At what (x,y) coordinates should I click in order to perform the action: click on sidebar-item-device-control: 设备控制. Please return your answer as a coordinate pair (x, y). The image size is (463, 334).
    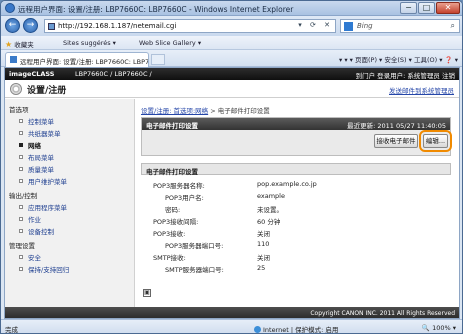
    Looking at the image, I should click on (36, 231).